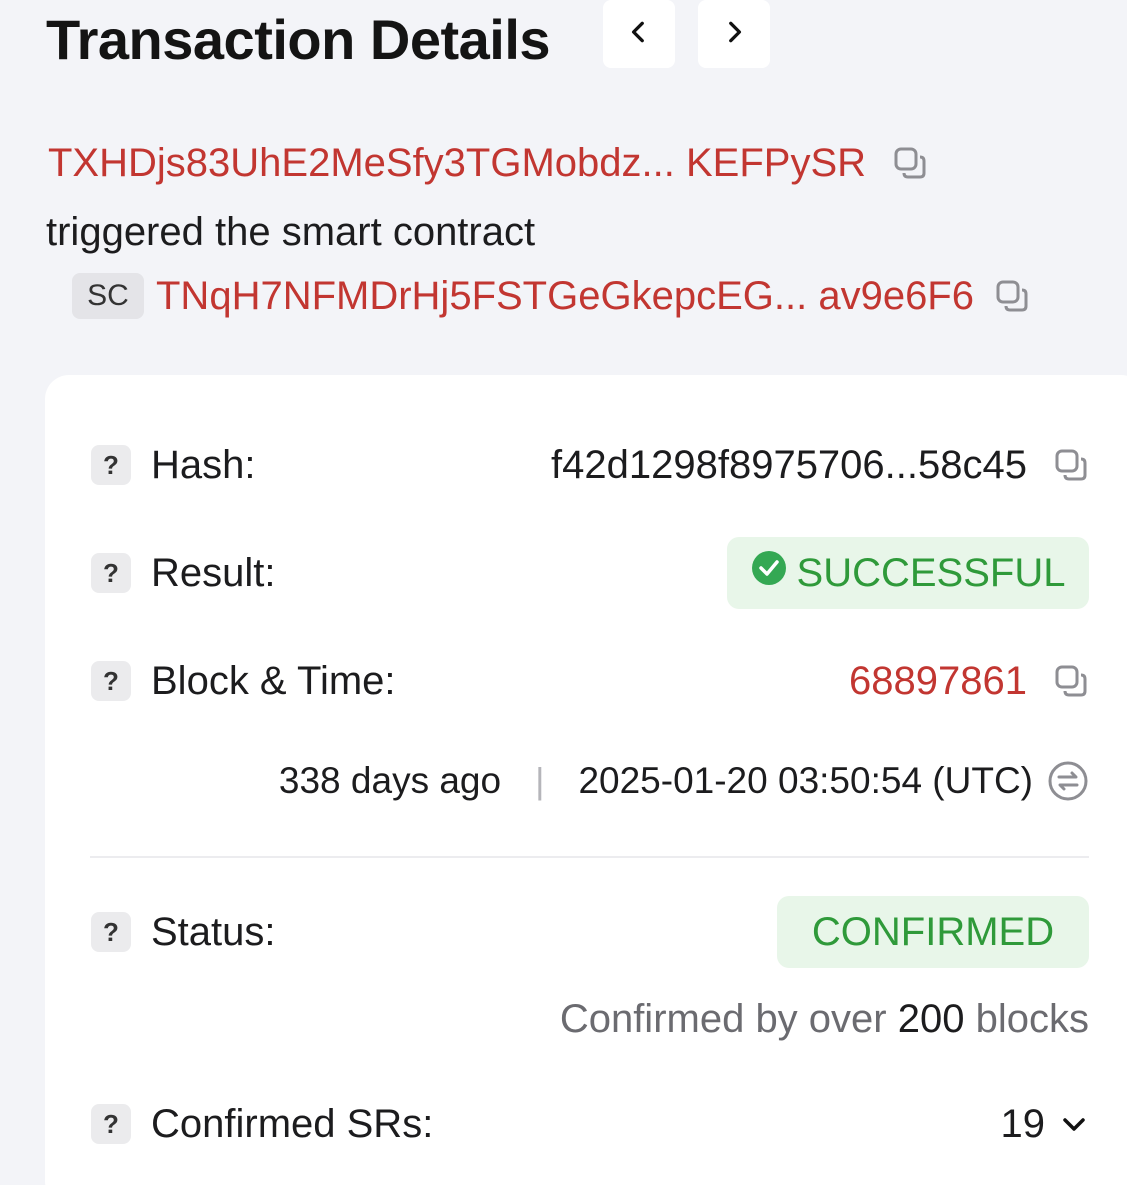 This screenshot has height=1185, width=1127. I want to click on status-row: ? Status: CONFIRMED, so click(590, 932).